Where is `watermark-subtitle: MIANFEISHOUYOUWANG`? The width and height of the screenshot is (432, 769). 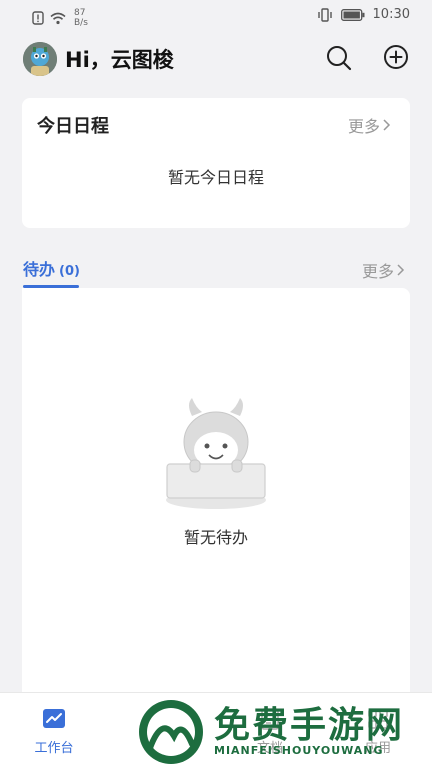
watermark-subtitle: MIANFEISHOUYOUWANG is located at coordinates (299, 750).